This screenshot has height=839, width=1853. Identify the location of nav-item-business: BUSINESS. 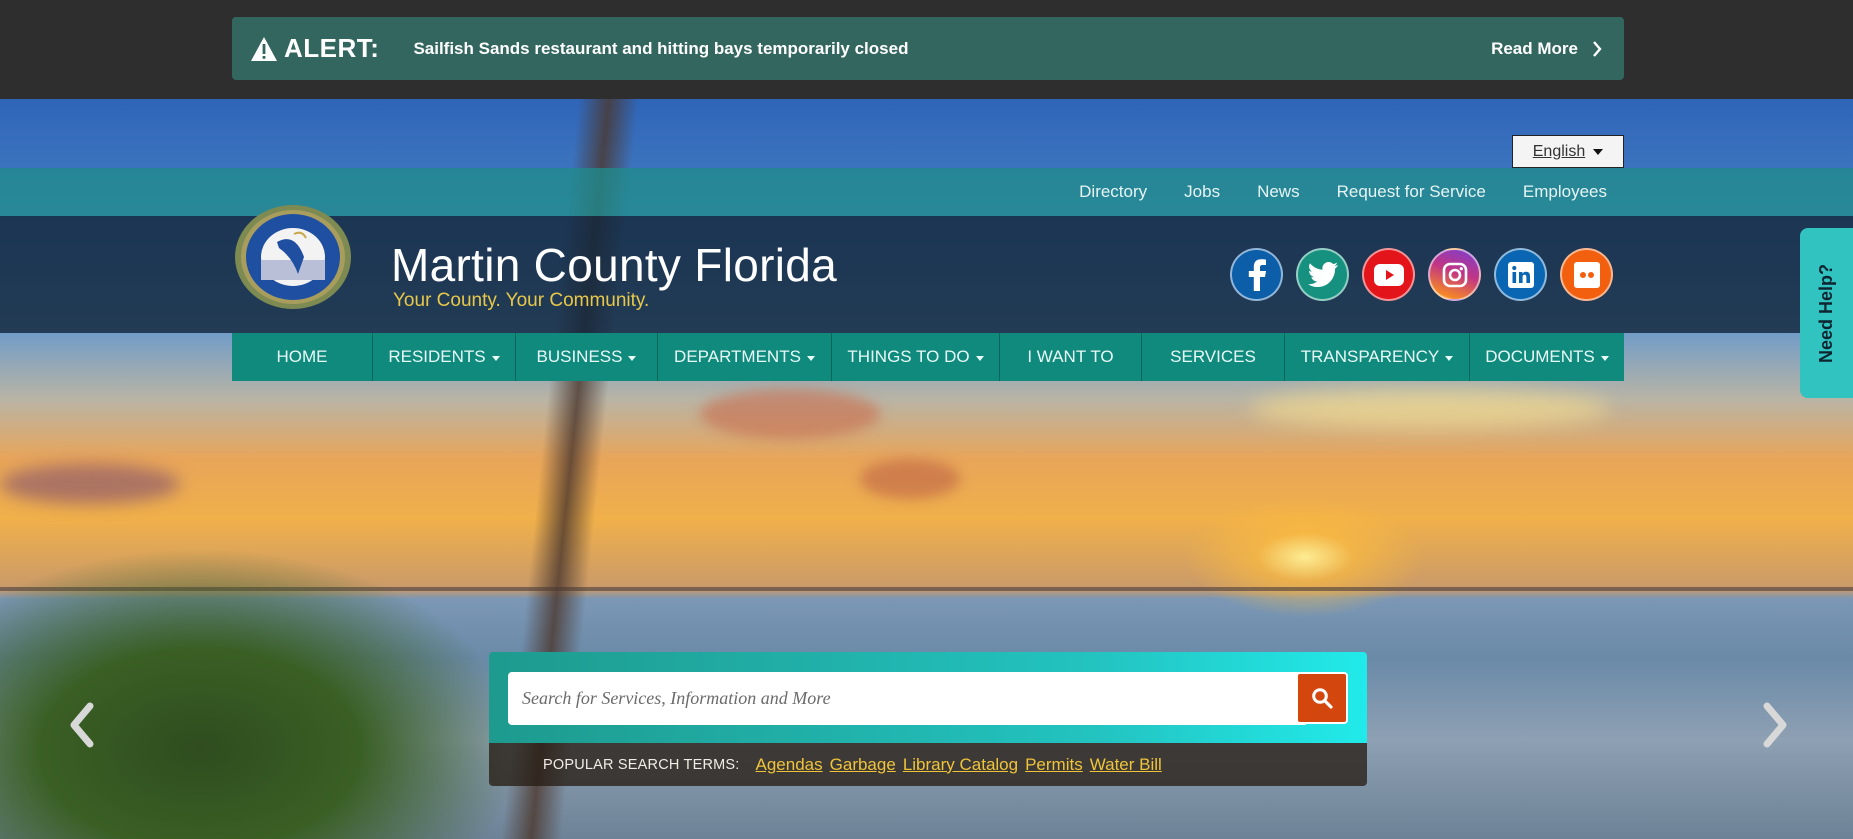
(587, 357).